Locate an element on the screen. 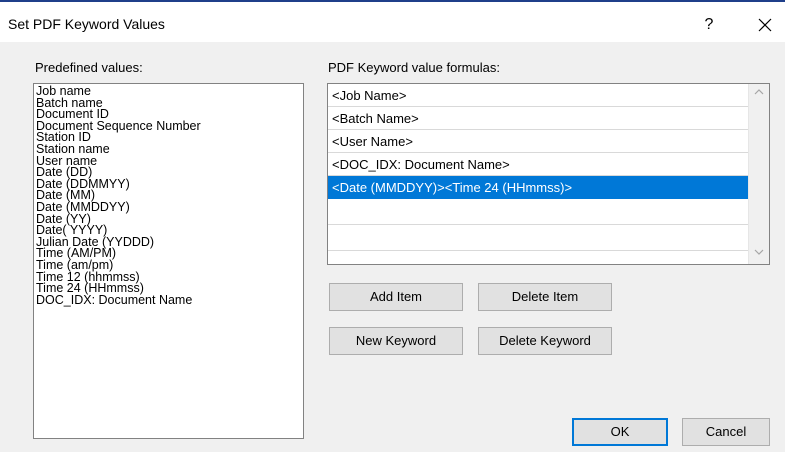  chevron-down-icon is located at coordinates (759, 254).